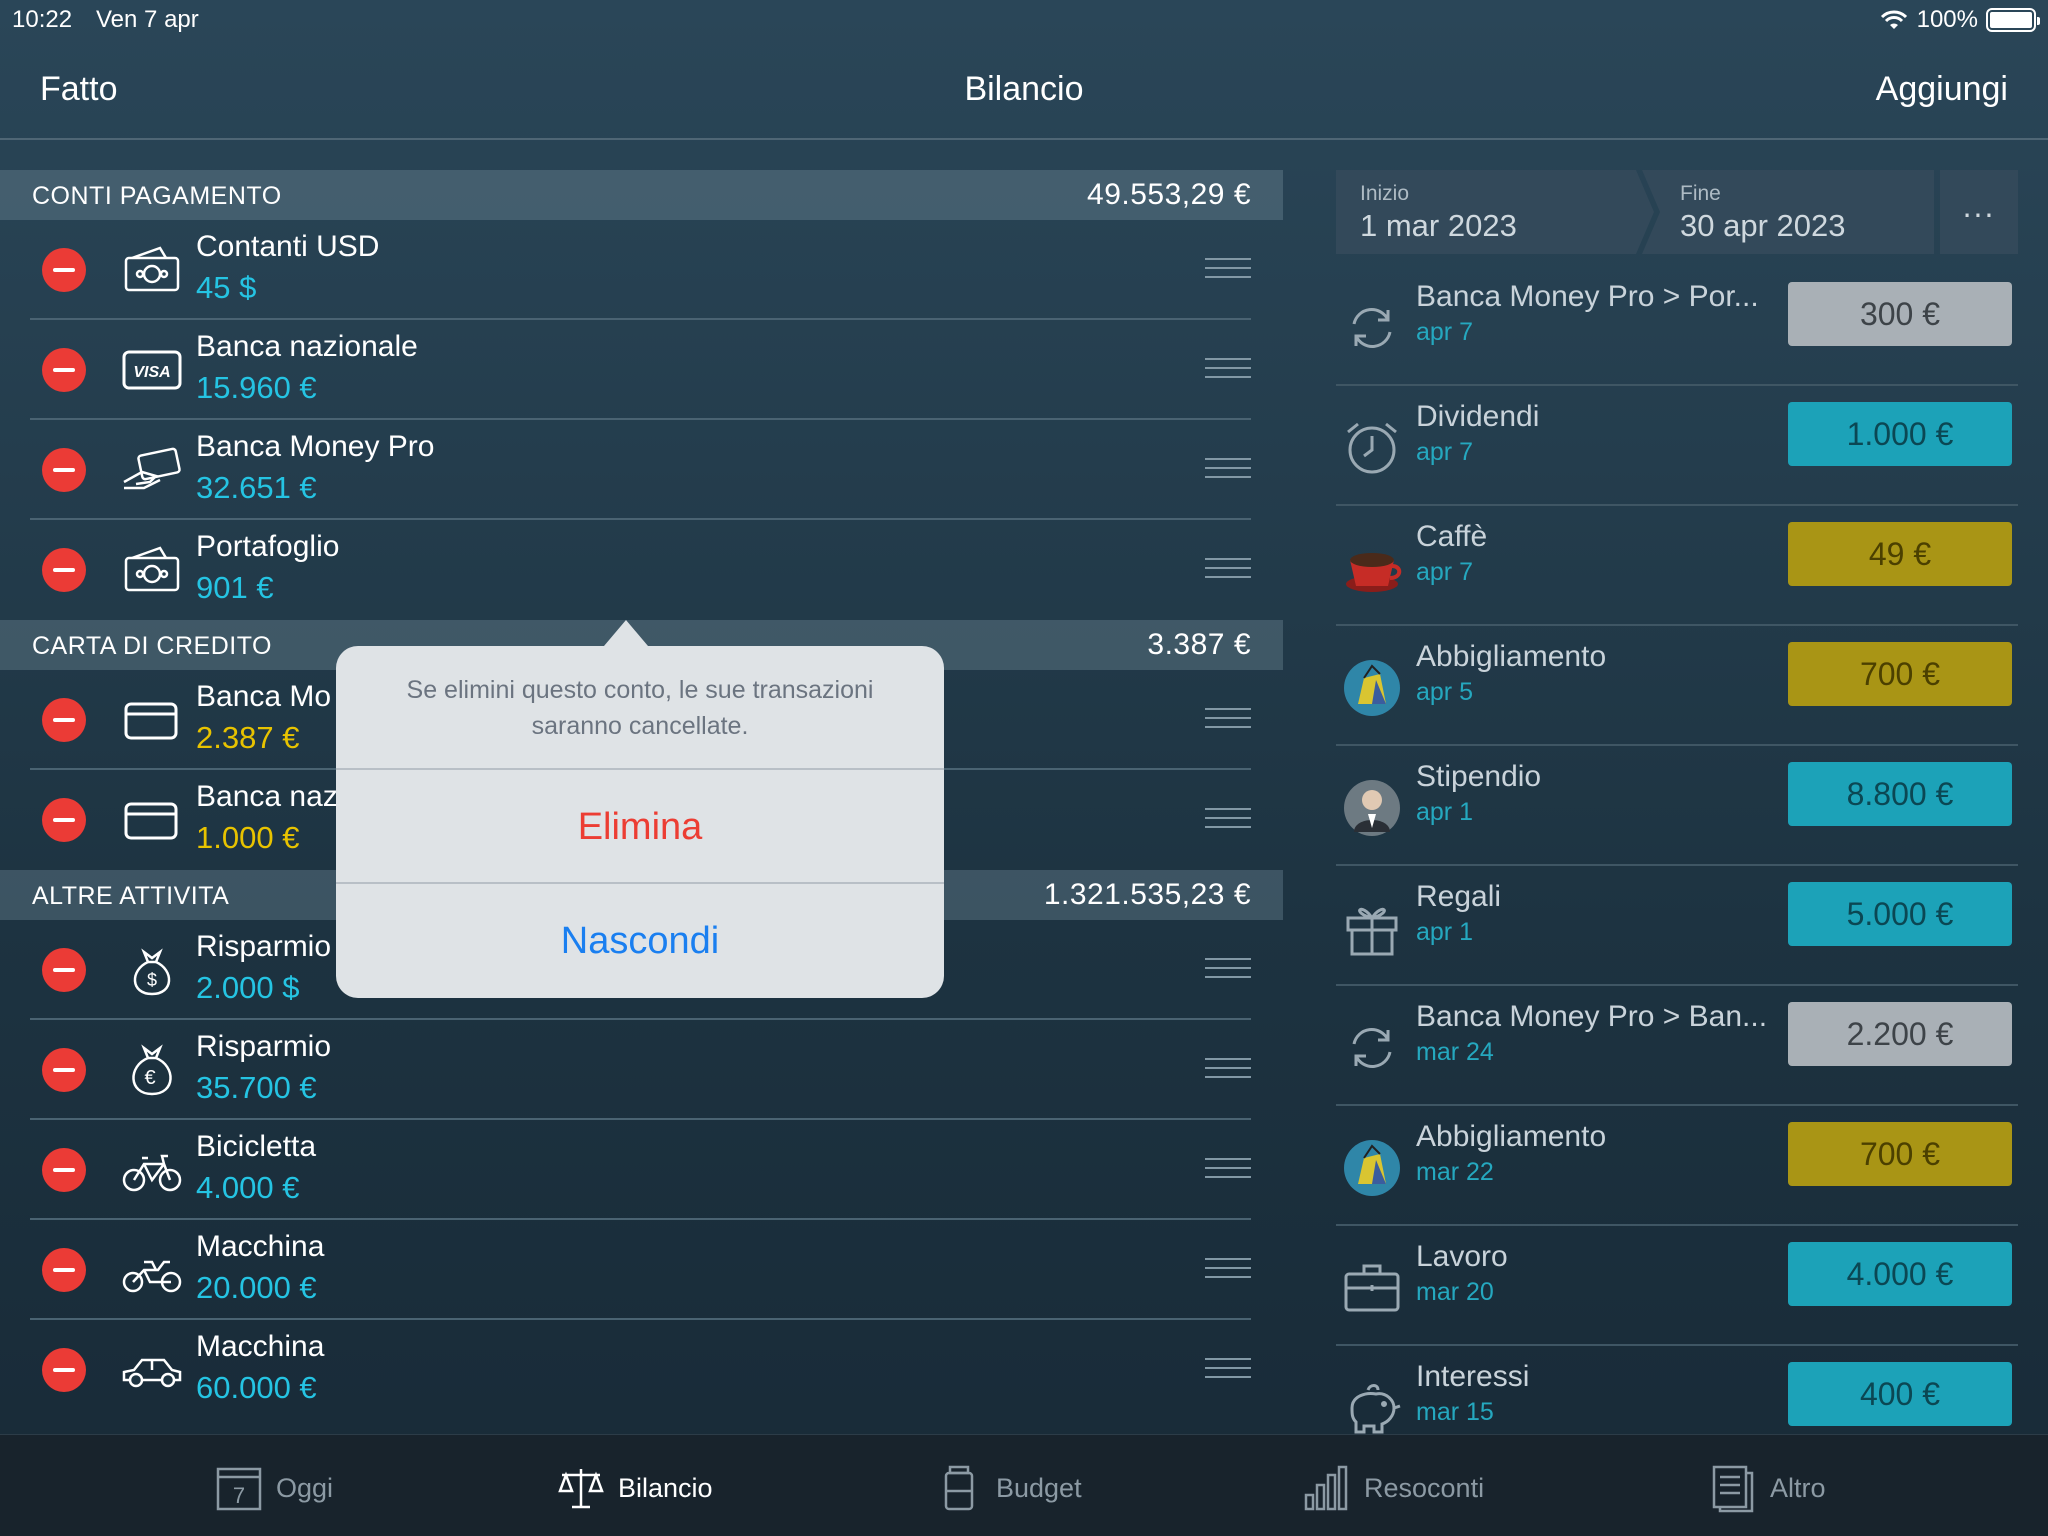  What do you see at coordinates (1372, 1168) in the screenshot?
I see `shopping-bag-icon` at bounding box center [1372, 1168].